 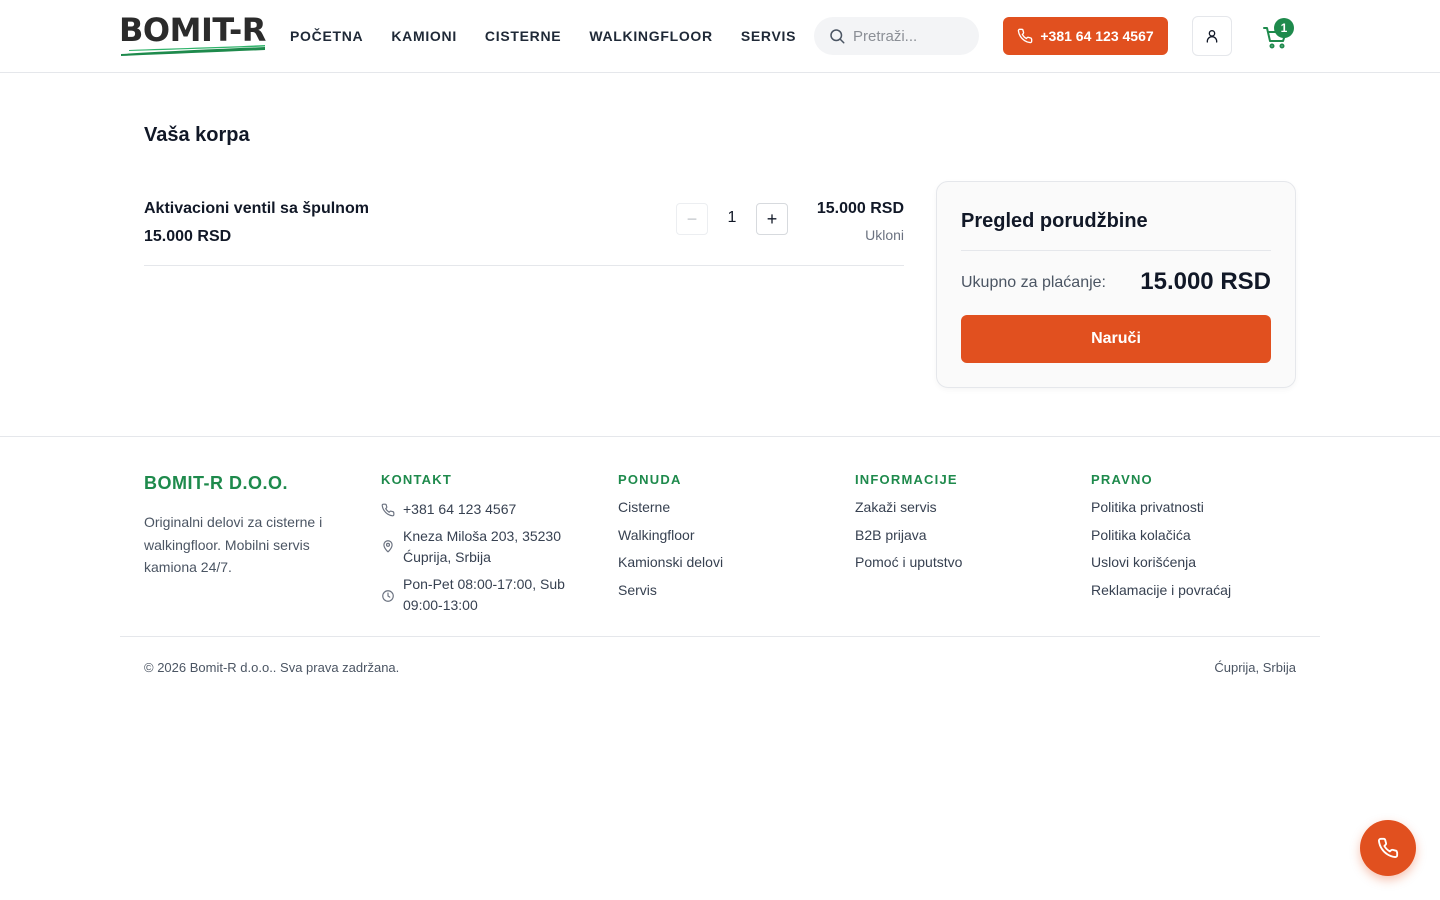 What do you see at coordinates (732, 217) in the screenshot?
I see `quantity-value: 1` at bounding box center [732, 217].